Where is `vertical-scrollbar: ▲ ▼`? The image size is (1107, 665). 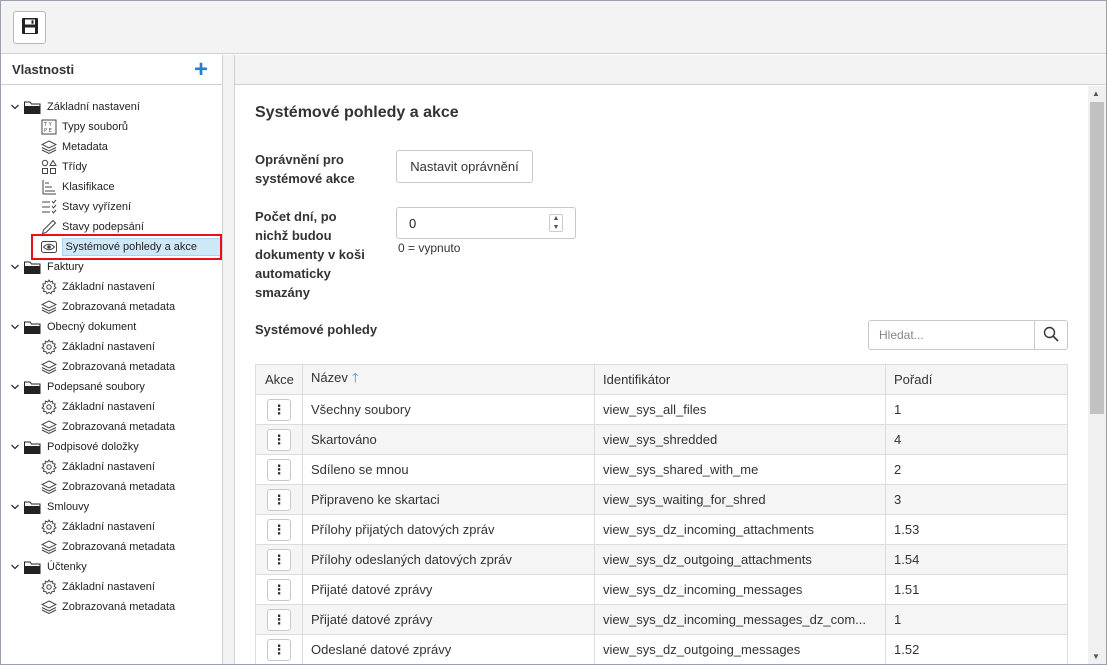
vertical-scrollbar: ▲ ▼ is located at coordinates (1097, 375).